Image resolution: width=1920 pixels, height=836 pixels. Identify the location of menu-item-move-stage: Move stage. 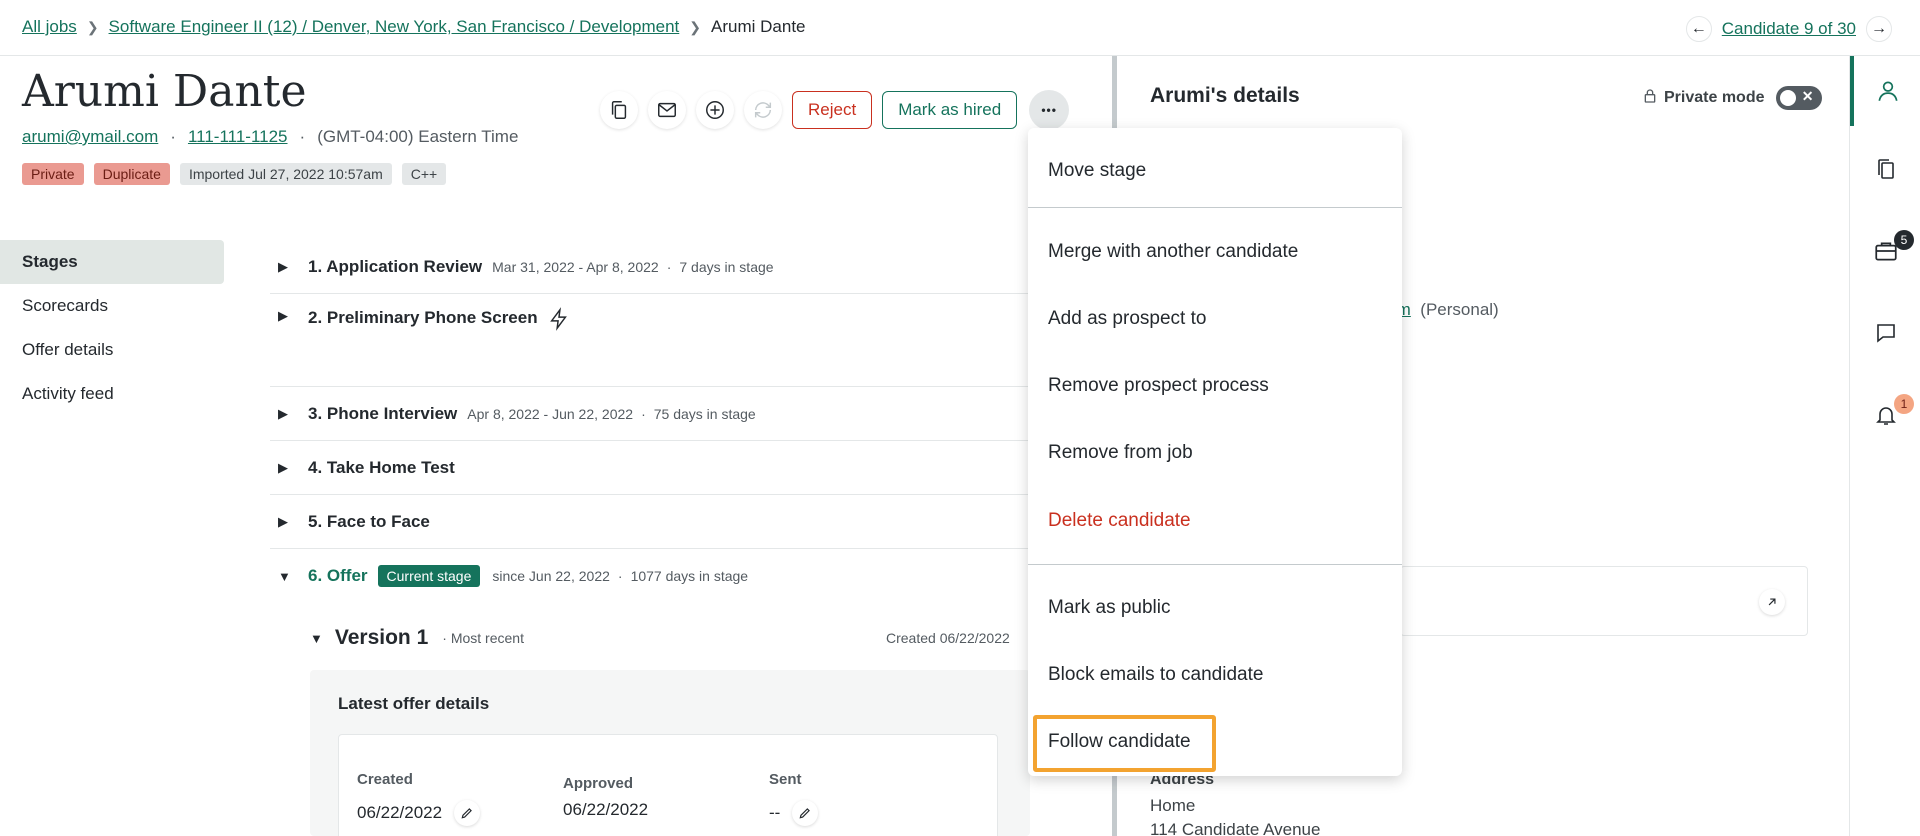
(1215, 170).